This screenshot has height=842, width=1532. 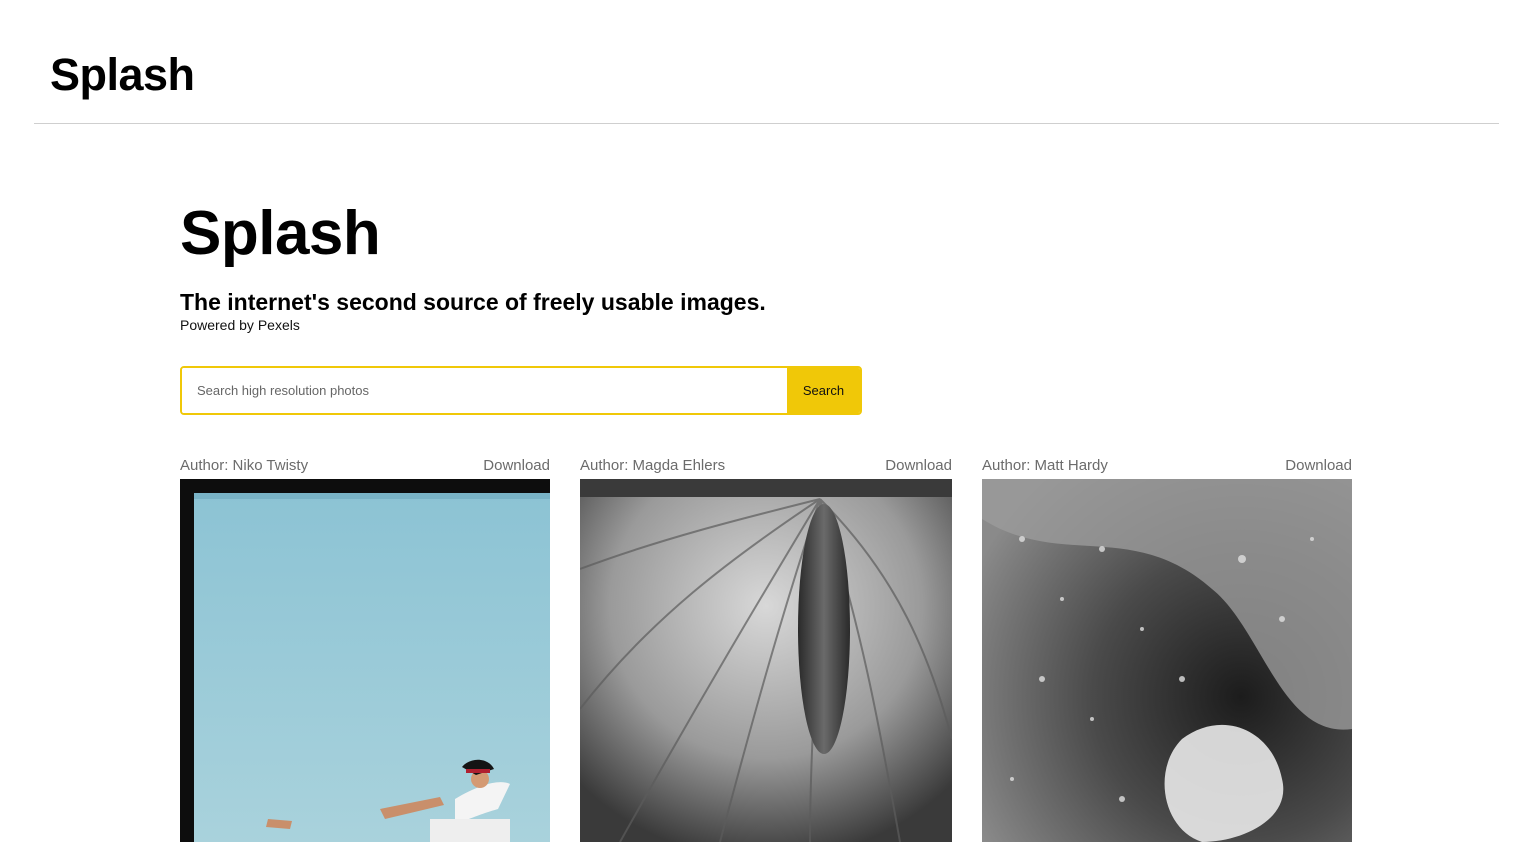 I want to click on photo-card-meta: Author: Matt Hardy Download, so click(x=1167, y=465).